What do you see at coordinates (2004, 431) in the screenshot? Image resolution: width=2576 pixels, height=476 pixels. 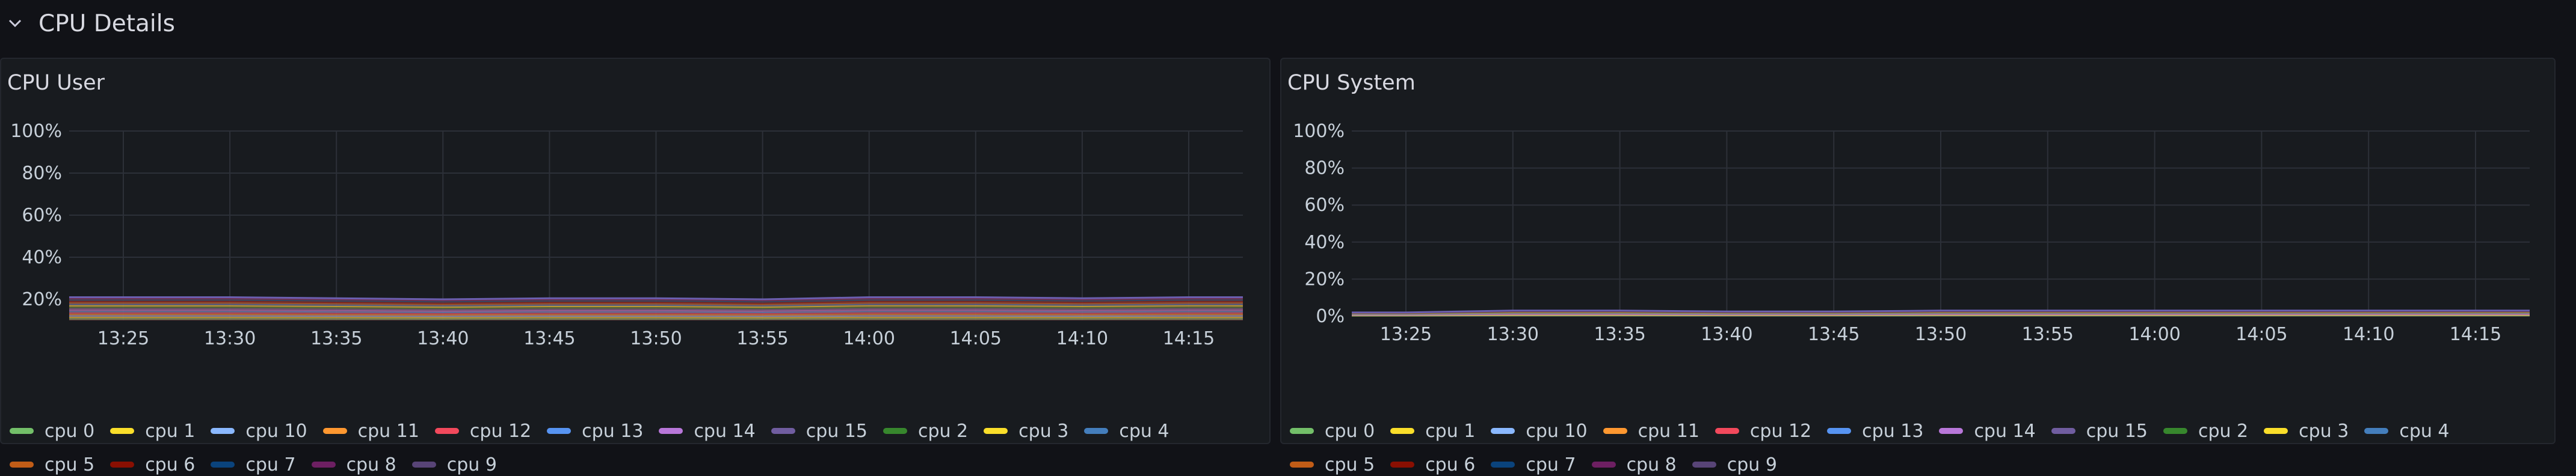 I see `legend-label: cpu 14` at bounding box center [2004, 431].